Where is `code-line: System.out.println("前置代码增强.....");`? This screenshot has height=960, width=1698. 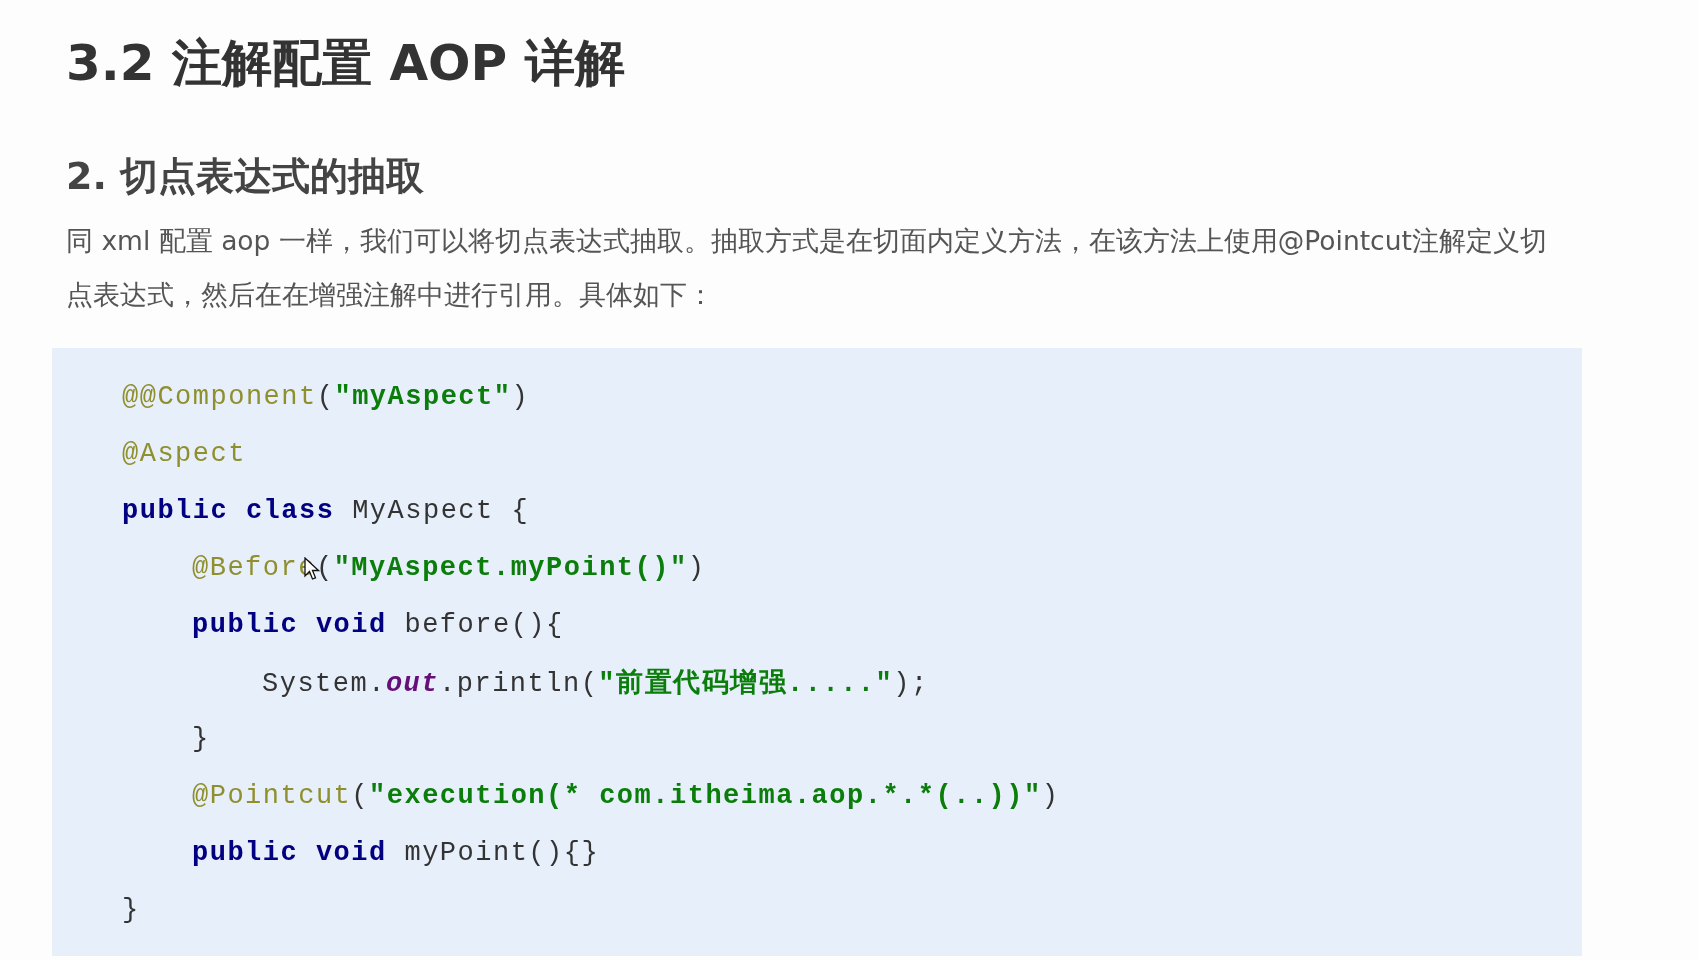 code-line: System.out.println("前置代码增强....."); is located at coordinates (595, 683).